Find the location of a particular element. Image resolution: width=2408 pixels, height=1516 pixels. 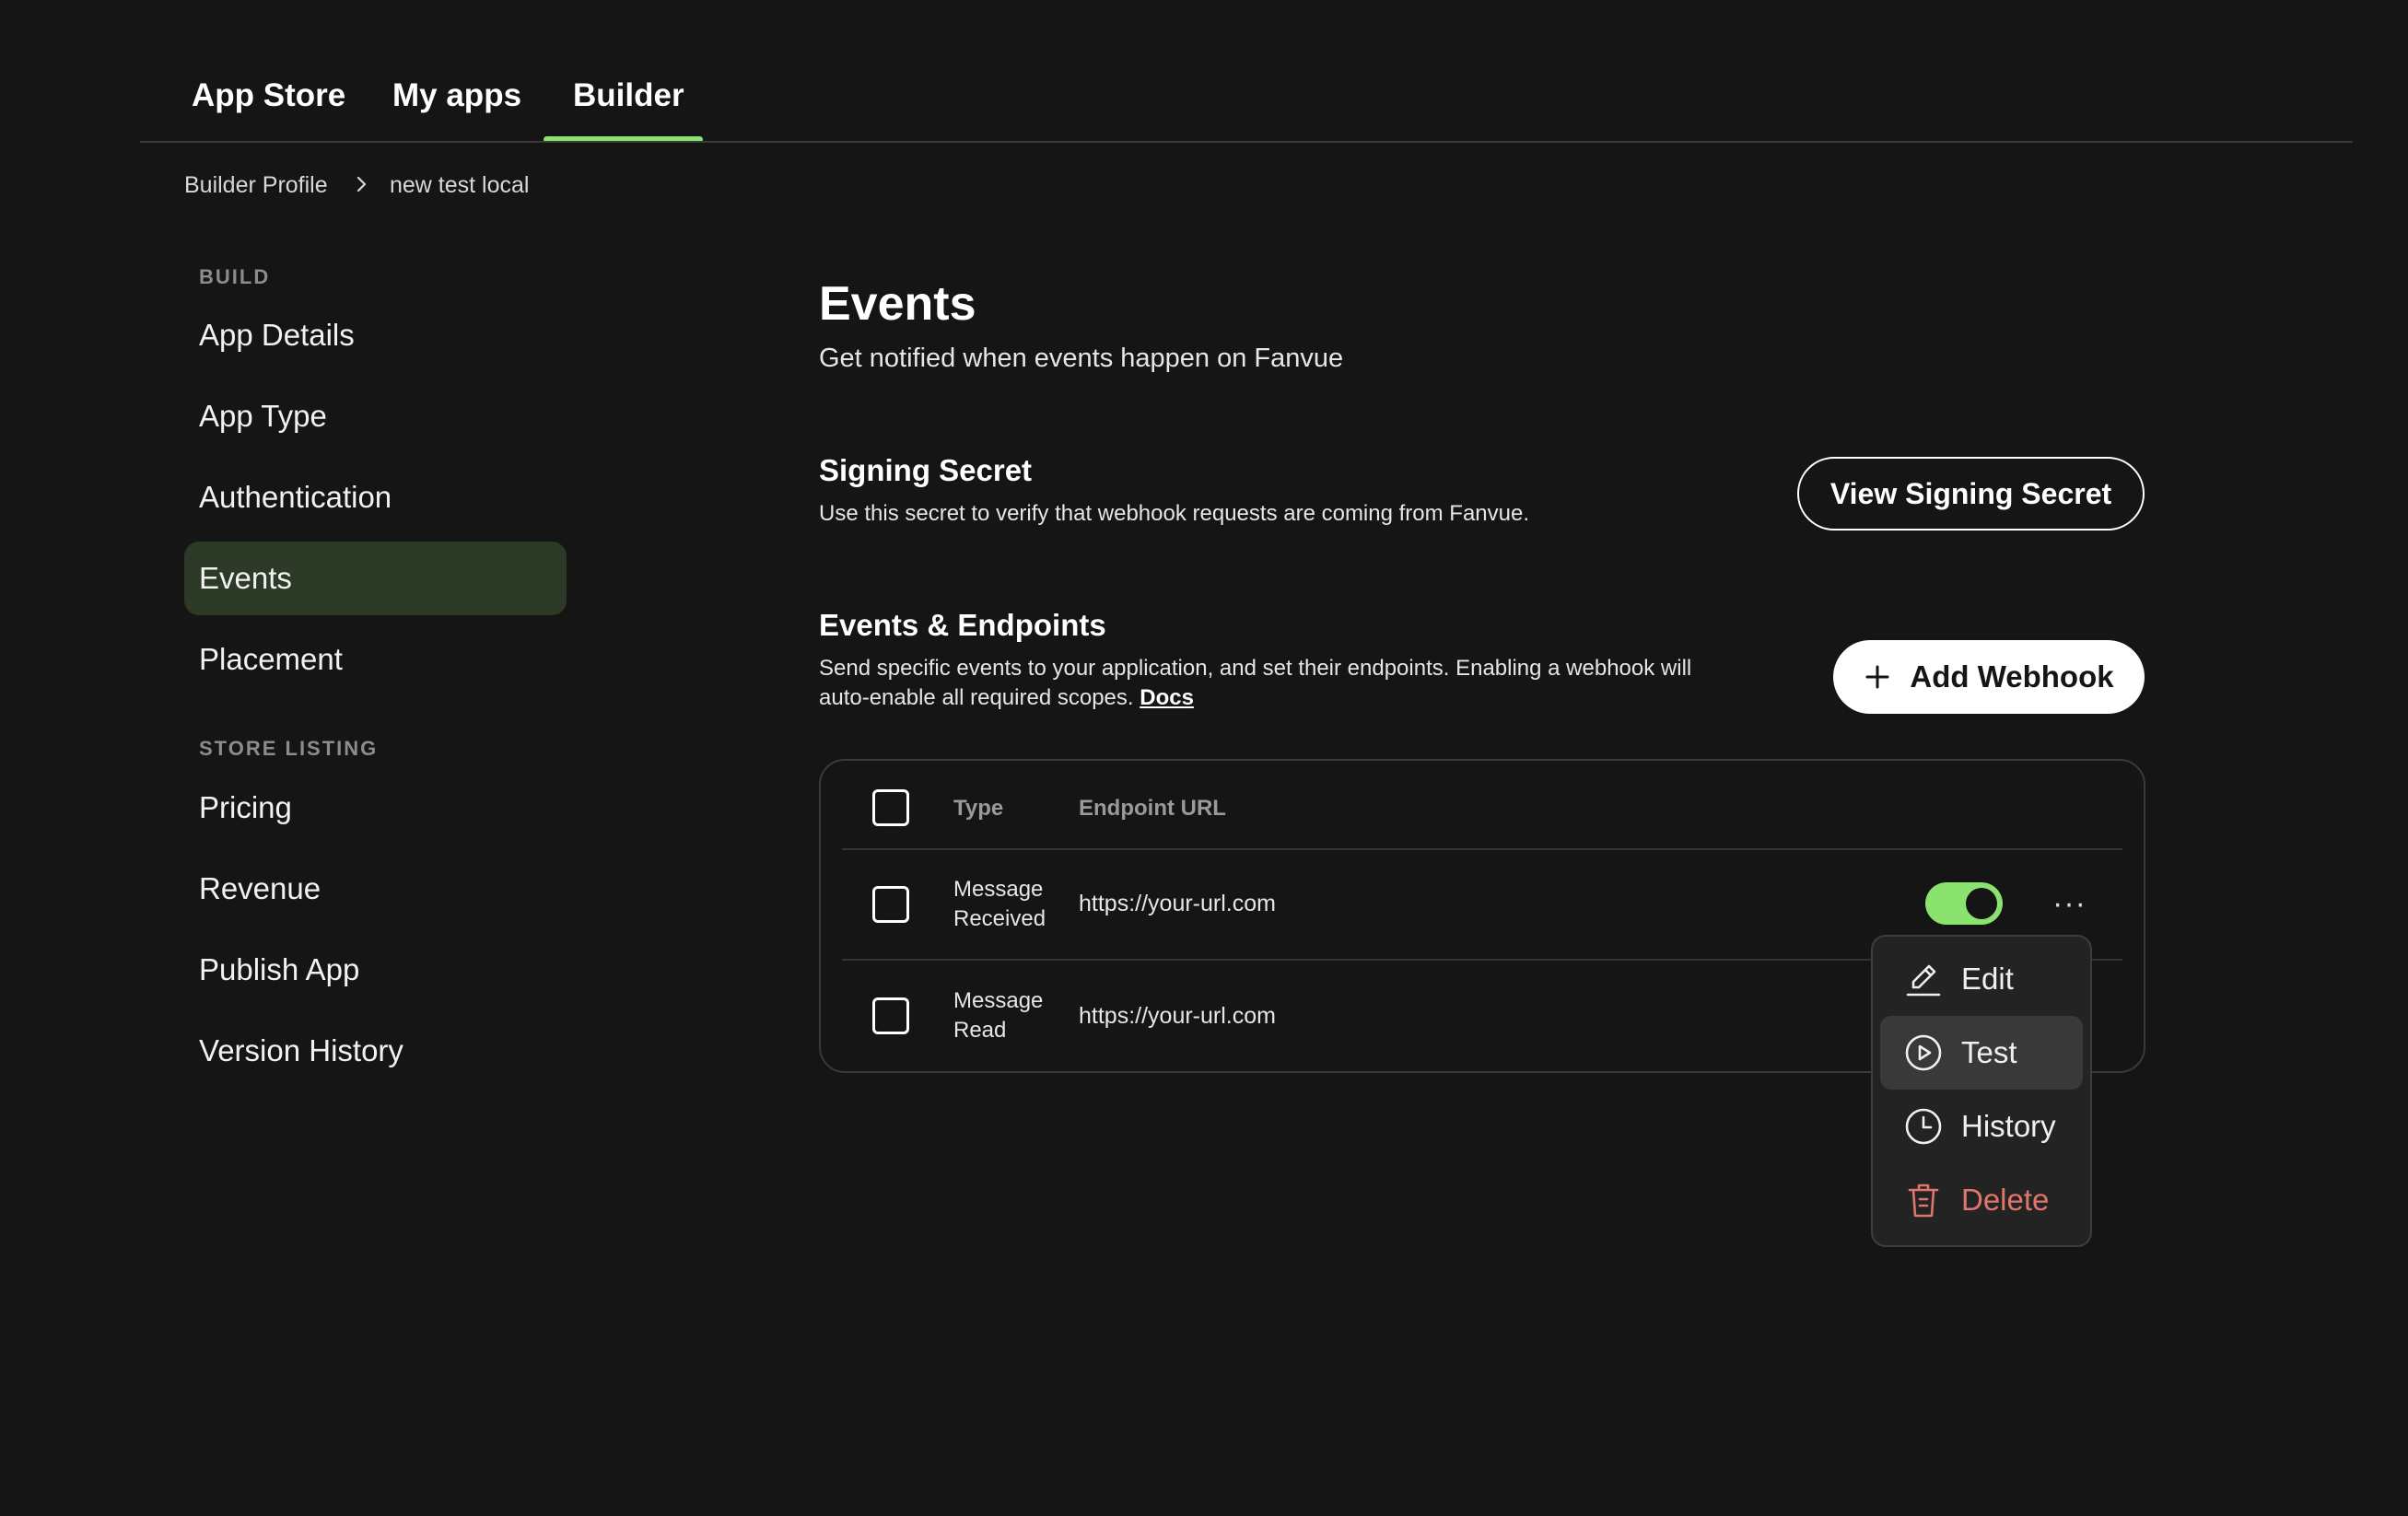

sidebar-item-app-details: App Details is located at coordinates (376, 335).